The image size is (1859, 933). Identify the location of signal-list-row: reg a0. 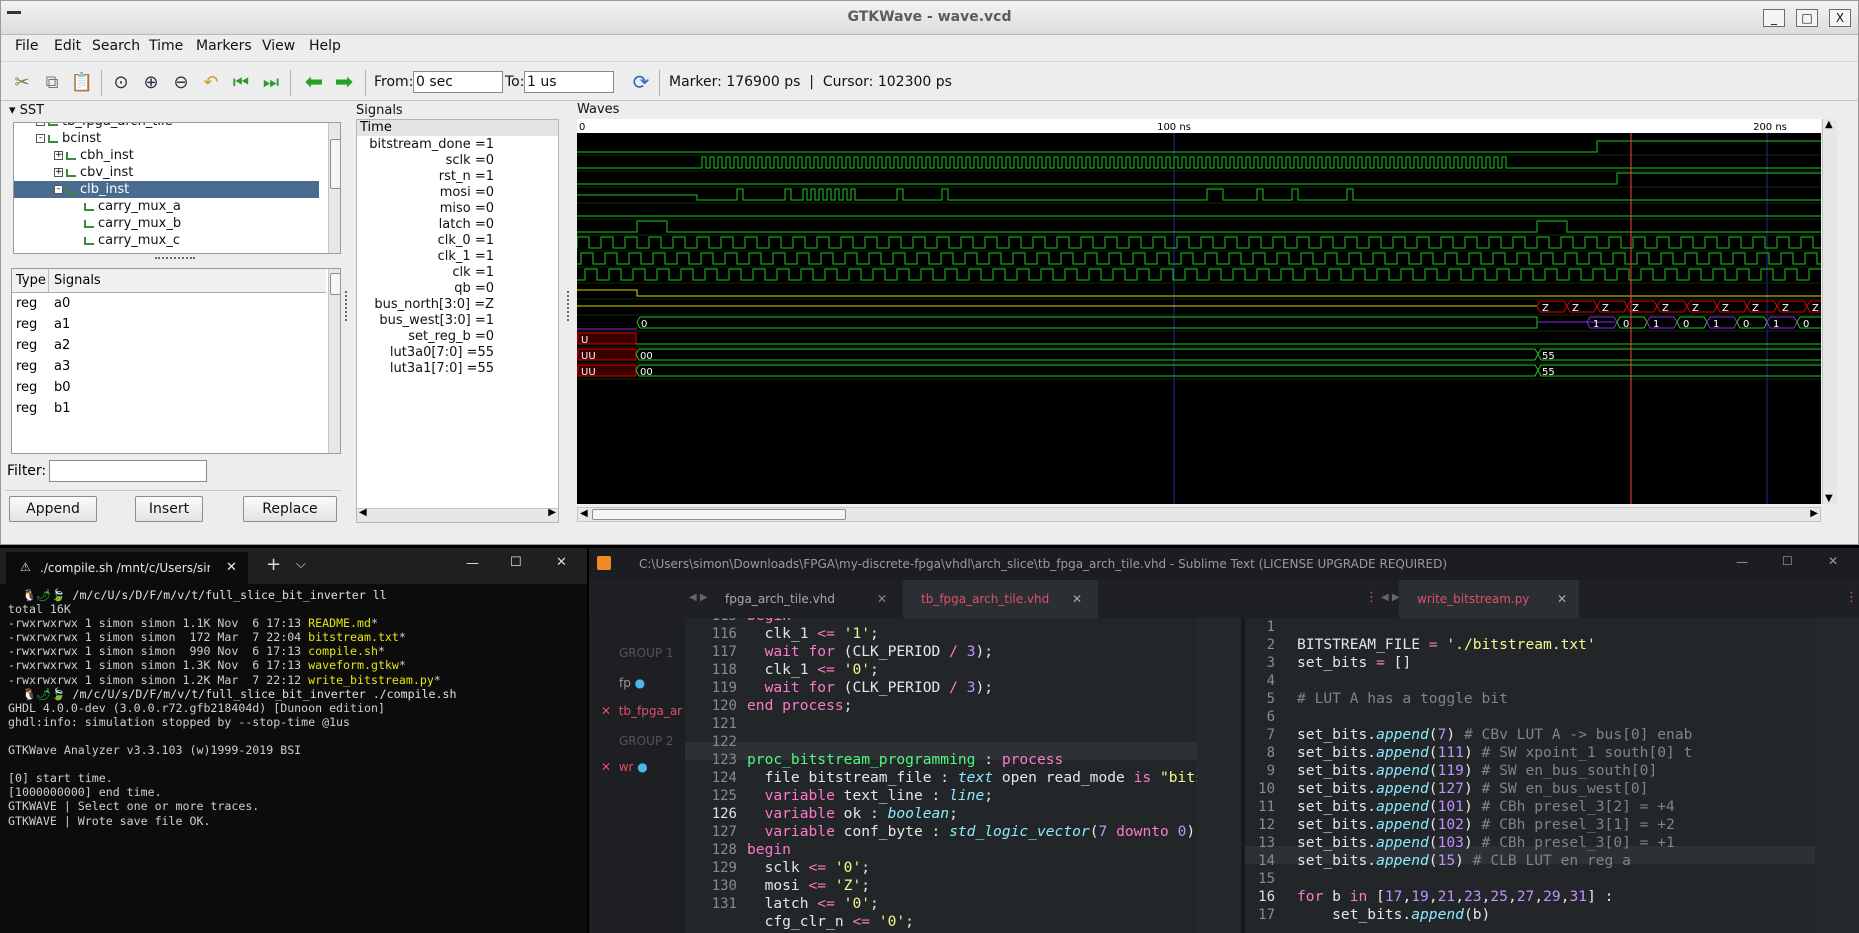
(169, 303).